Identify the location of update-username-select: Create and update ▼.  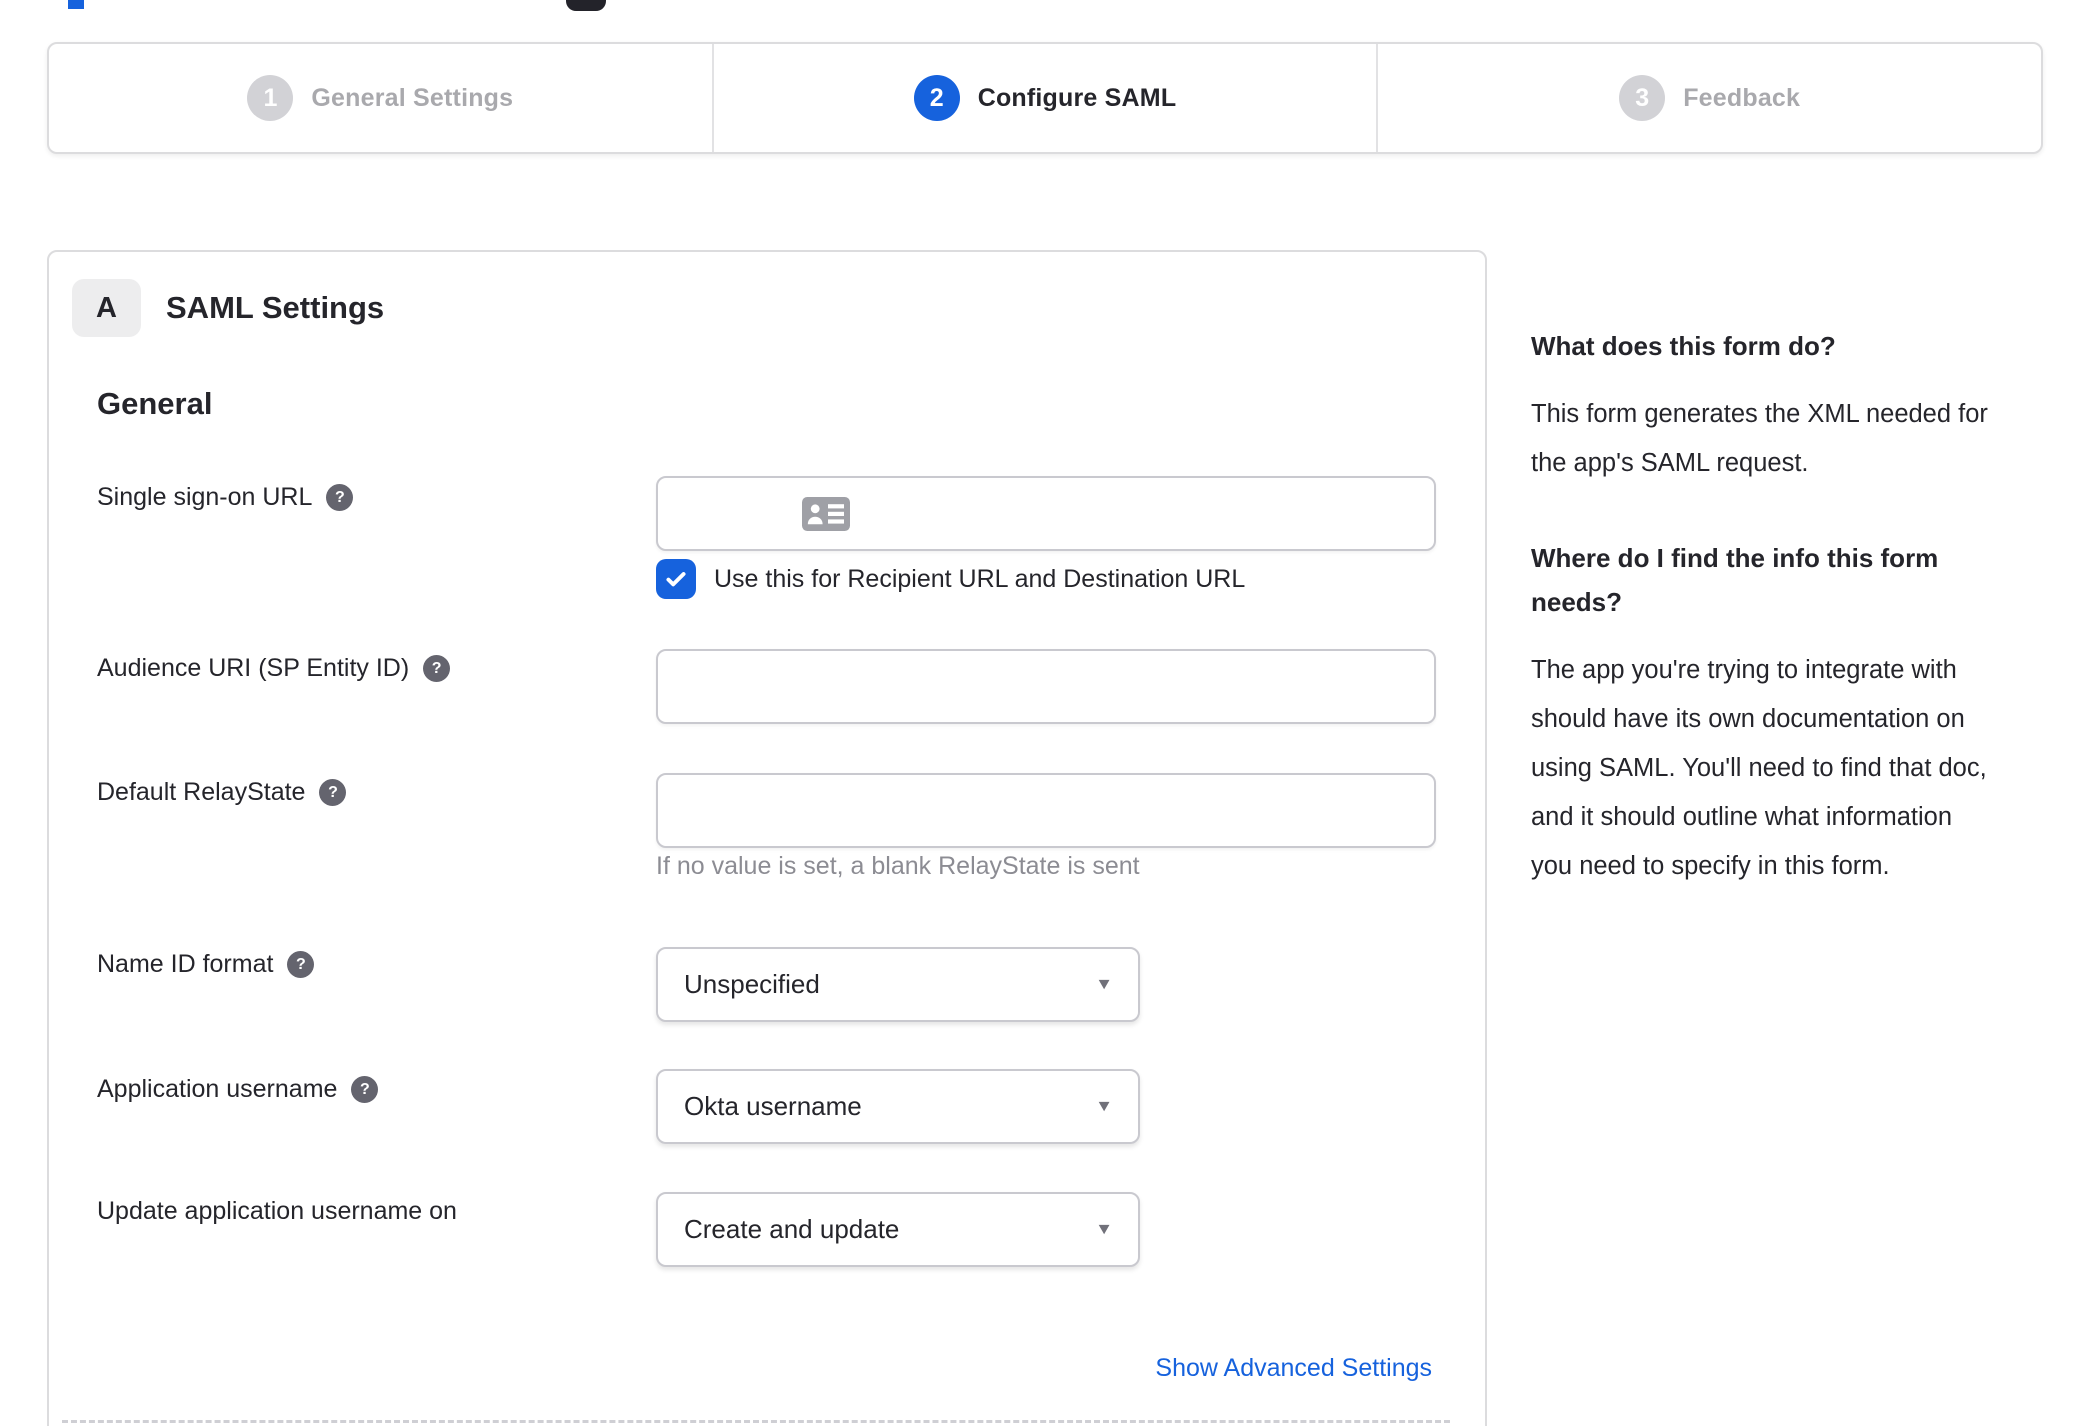
(898, 1229).